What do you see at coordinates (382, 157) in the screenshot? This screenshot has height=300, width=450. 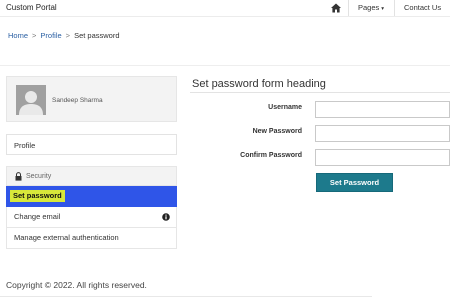 I see `confirm-password-field` at bounding box center [382, 157].